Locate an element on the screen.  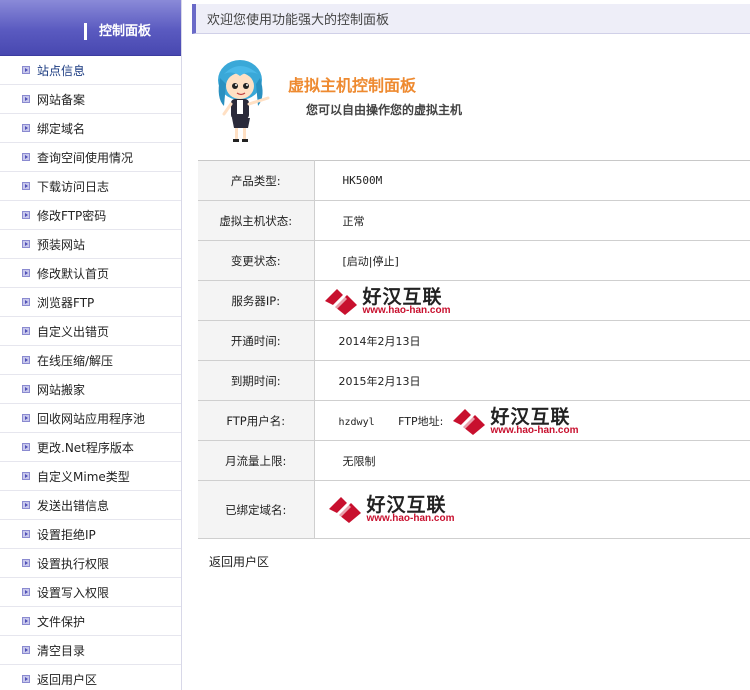
row-bound-domains: 已绑定域名: 好汉互联 www.hao-han.com is located at coordinates (474, 509).